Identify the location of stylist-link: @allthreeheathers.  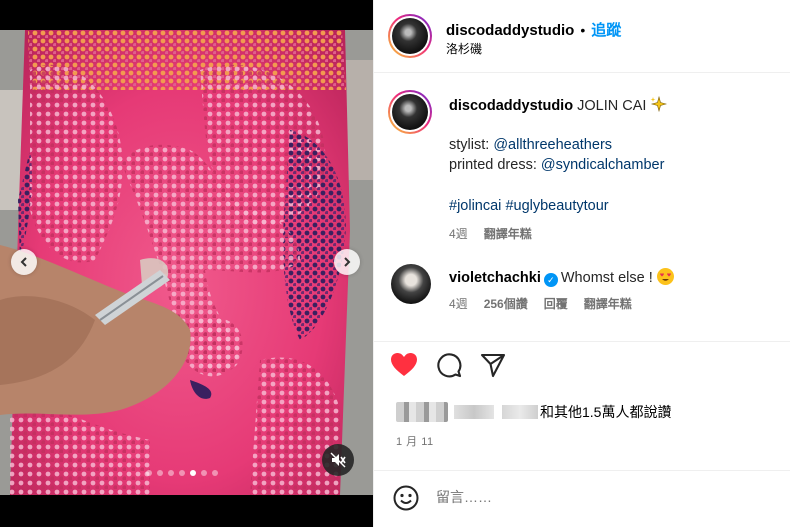
(552, 145).